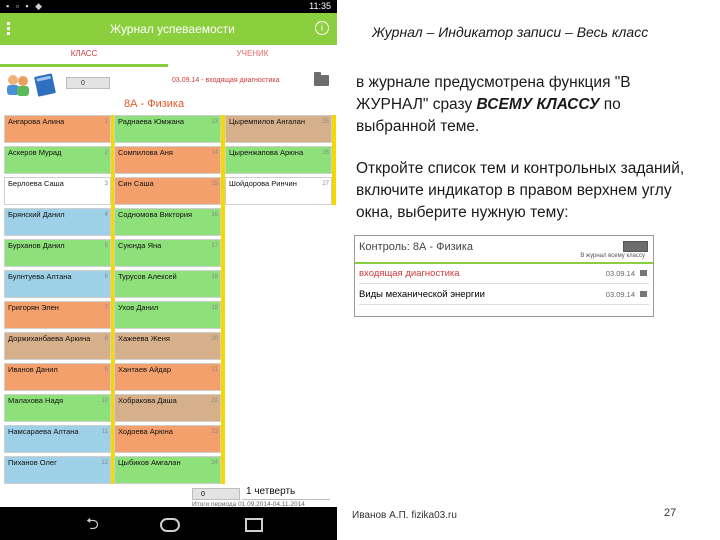 The image size is (720, 540). What do you see at coordinates (106, 246) in the screenshot?
I see `student-number: 5` at bounding box center [106, 246].